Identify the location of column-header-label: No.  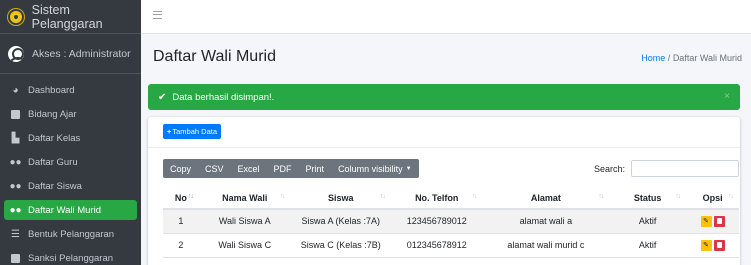
(180, 197).